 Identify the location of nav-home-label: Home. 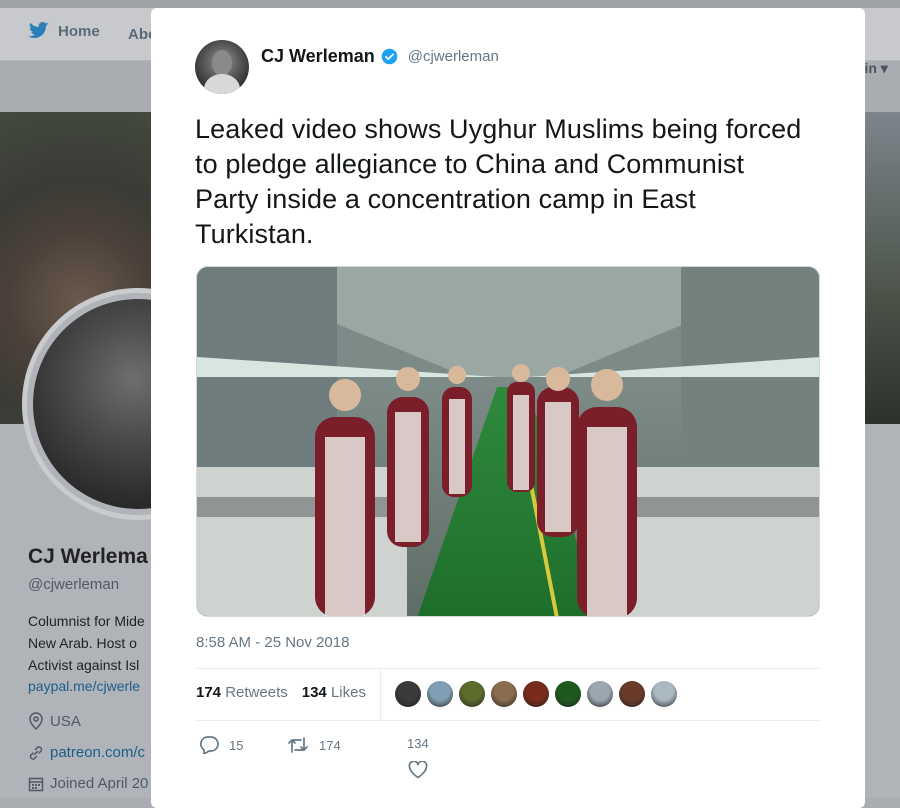
(79, 31).